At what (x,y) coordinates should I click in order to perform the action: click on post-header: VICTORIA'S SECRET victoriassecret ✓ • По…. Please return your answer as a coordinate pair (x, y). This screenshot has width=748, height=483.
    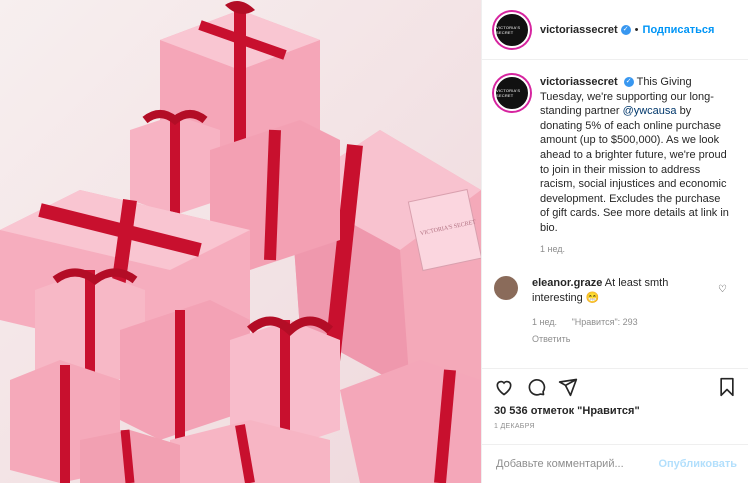
    Looking at the image, I should click on (615, 30).